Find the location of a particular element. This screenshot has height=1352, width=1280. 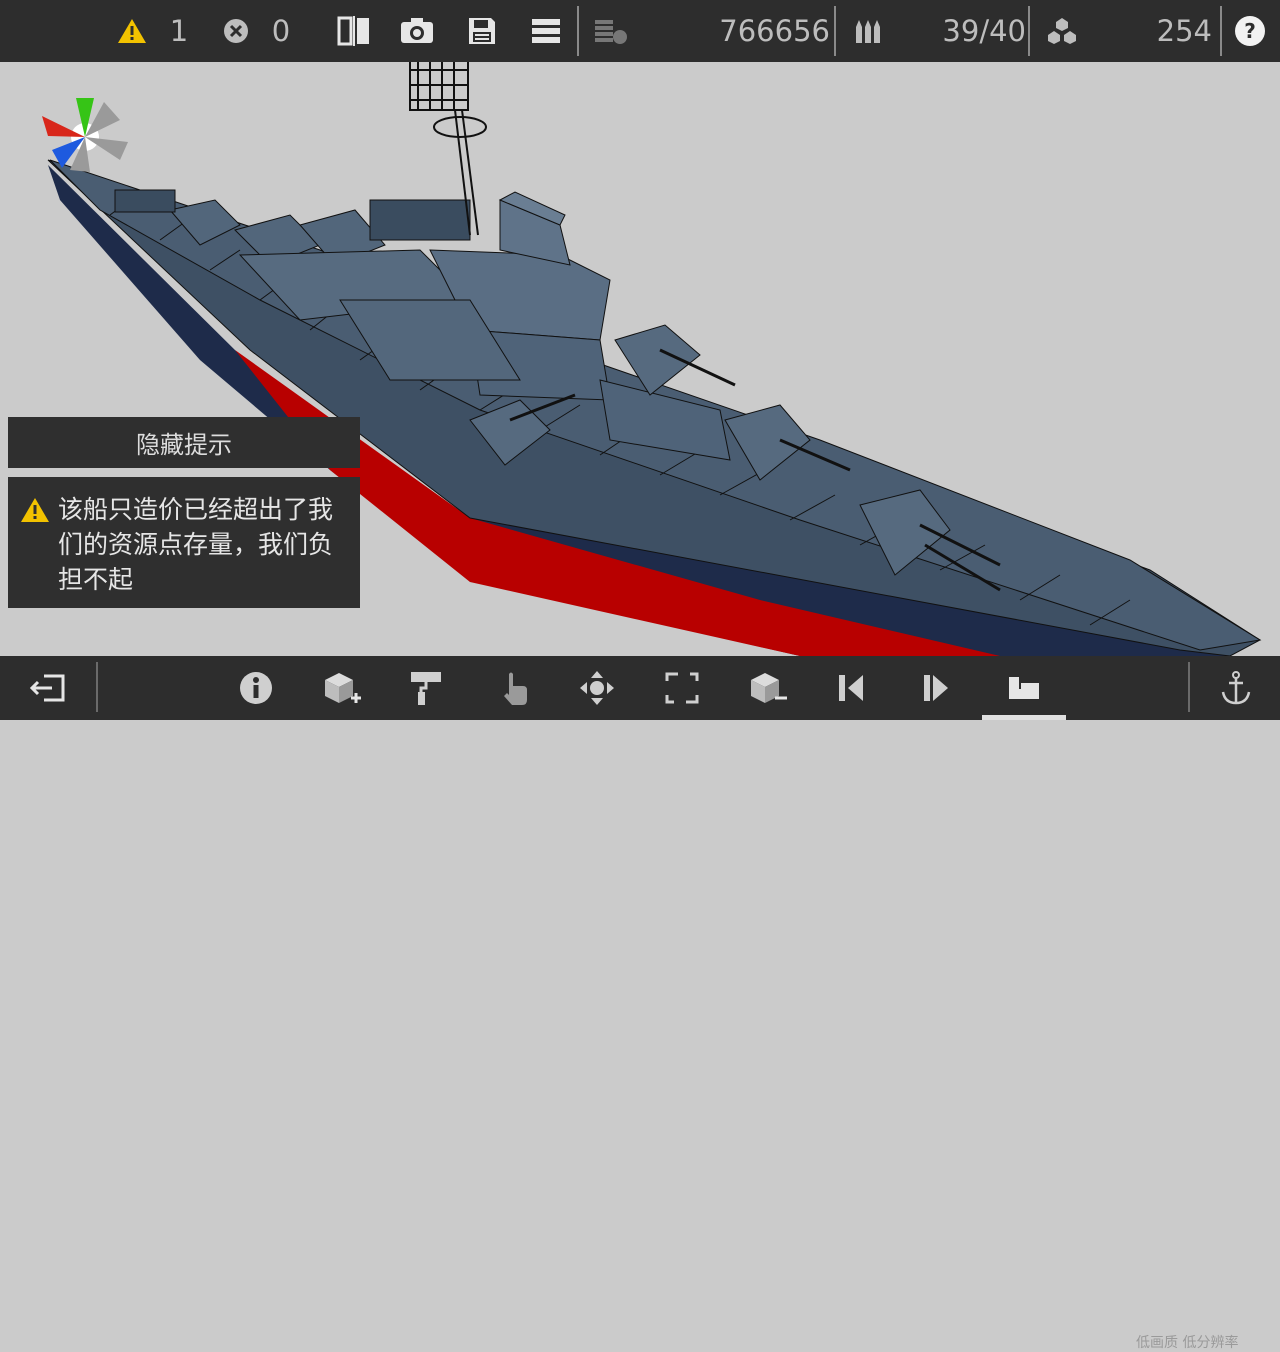

menu-icon is located at coordinates (546, 31).